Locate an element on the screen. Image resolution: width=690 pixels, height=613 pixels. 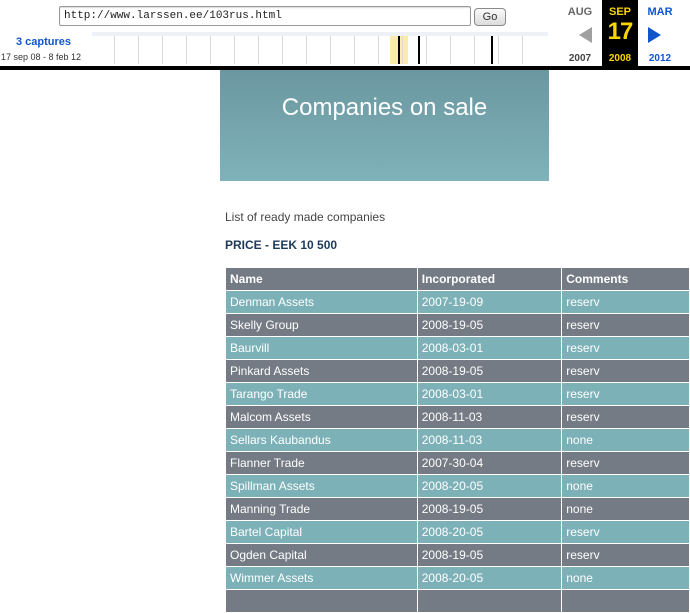
table-row: Flanner Trade 2007-30-04 reserv is located at coordinates (457, 463).